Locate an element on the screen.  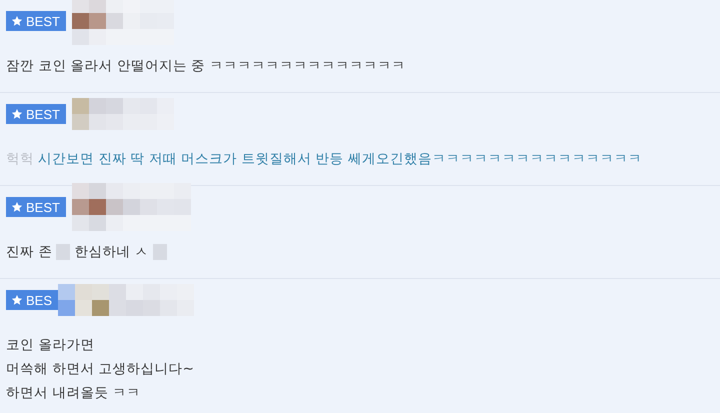
comment-text: 한심하네 ㅅ is located at coordinates (111, 252).